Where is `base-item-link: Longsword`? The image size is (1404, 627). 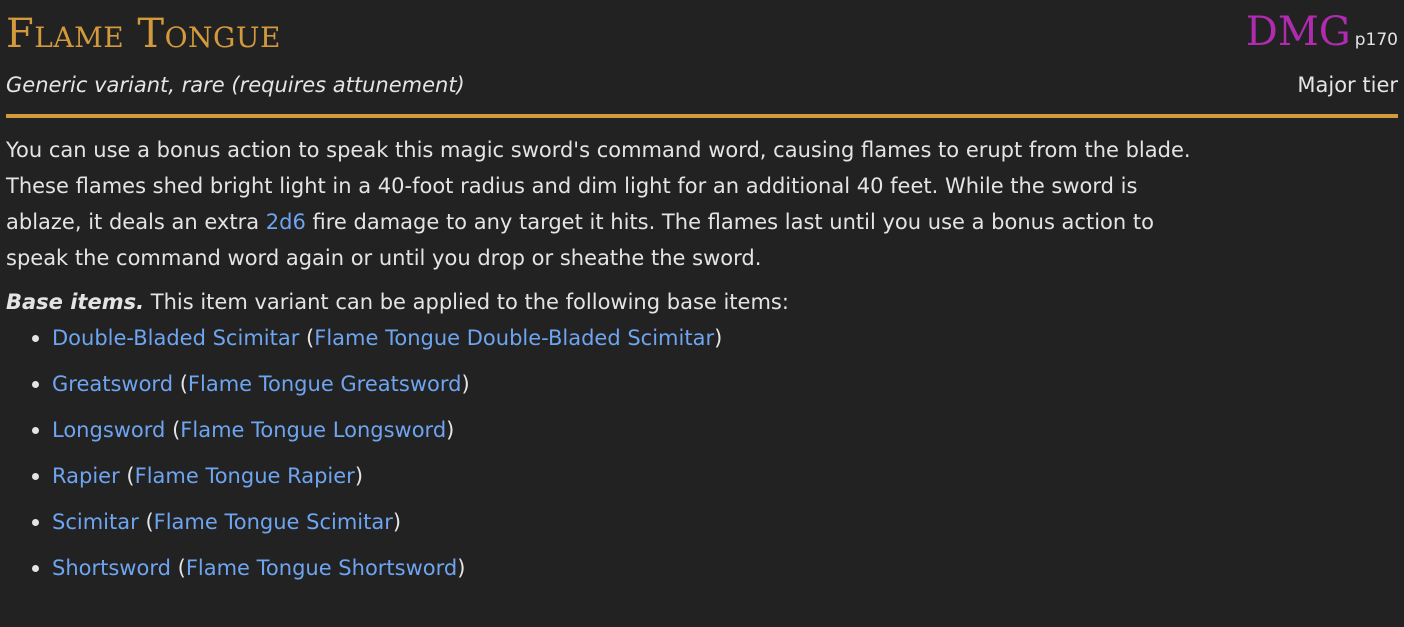 base-item-link: Longsword is located at coordinates (108, 430).